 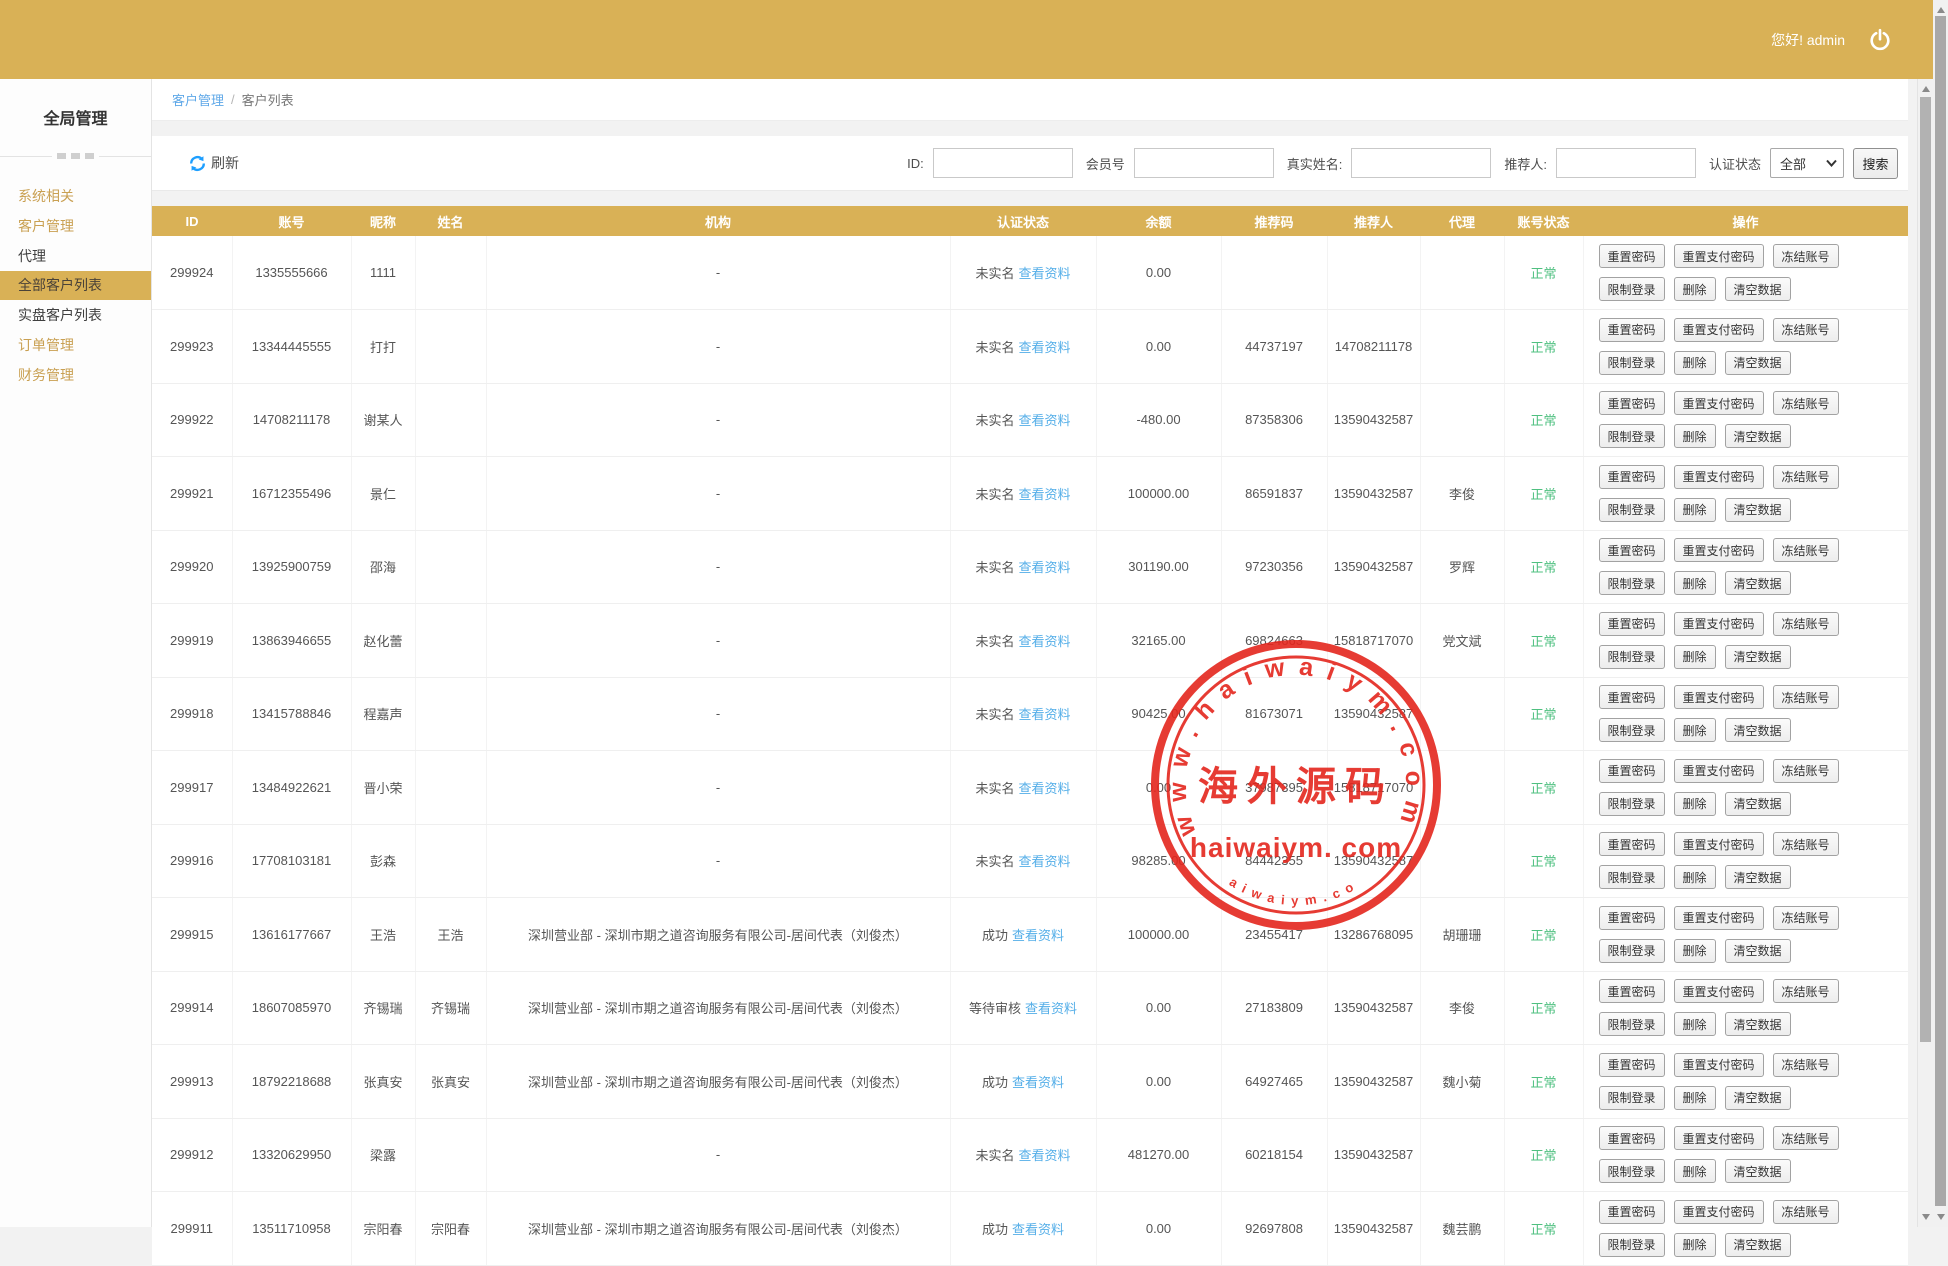 What do you see at coordinates (198, 99) in the screenshot?
I see `breadcrumb-parent-link: 客户管理` at bounding box center [198, 99].